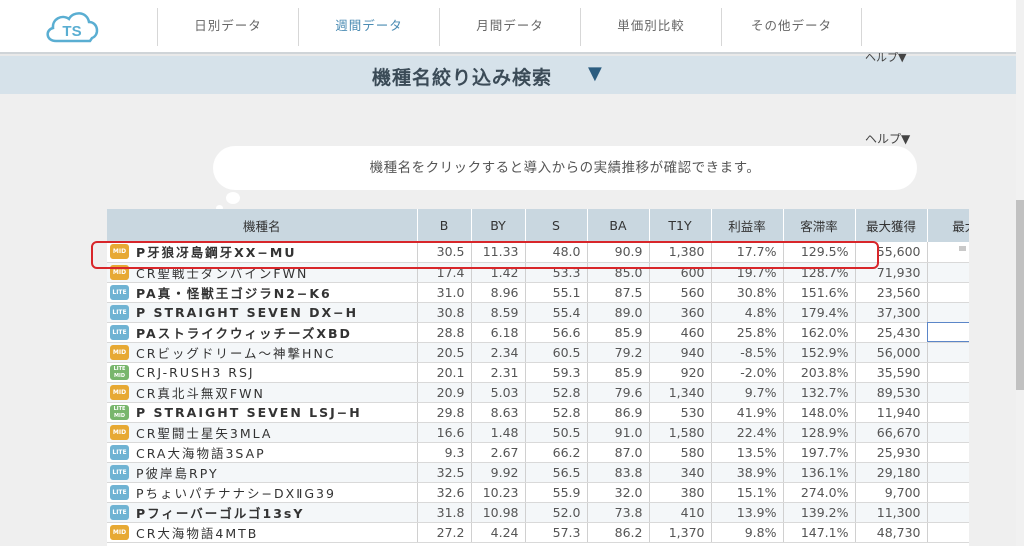 The width and height of the screenshot is (1024, 546). I want to click on machine-name-cell: LITE MID P STRAIGHT SEVEN LSJ−H, so click(262, 412).